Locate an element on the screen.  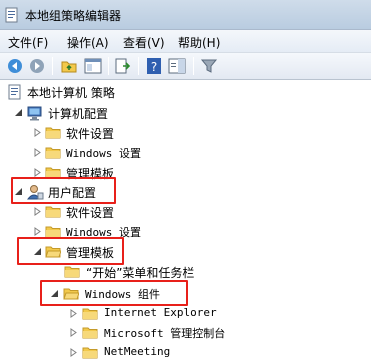
menu-action: 操作(A) is located at coordinates (88, 42).